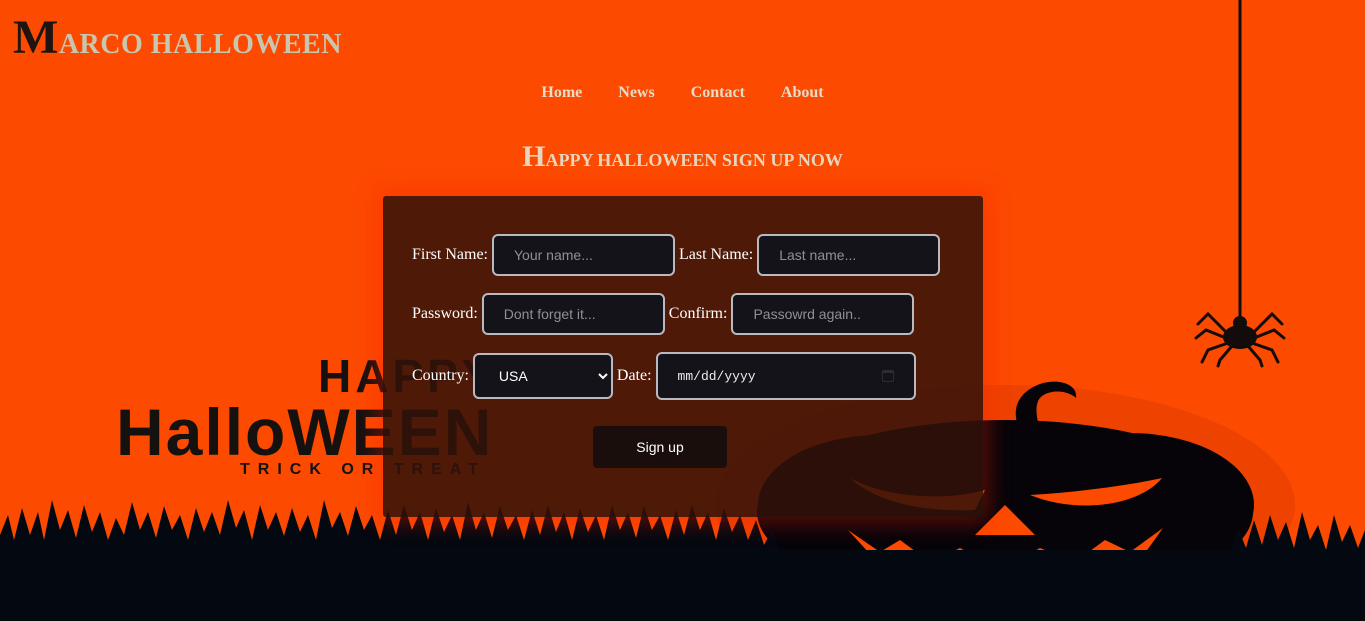 The width and height of the screenshot is (1365, 621). What do you see at coordinates (849, 255) in the screenshot?
I see `last-name-input` at bounding box center [849, 255].